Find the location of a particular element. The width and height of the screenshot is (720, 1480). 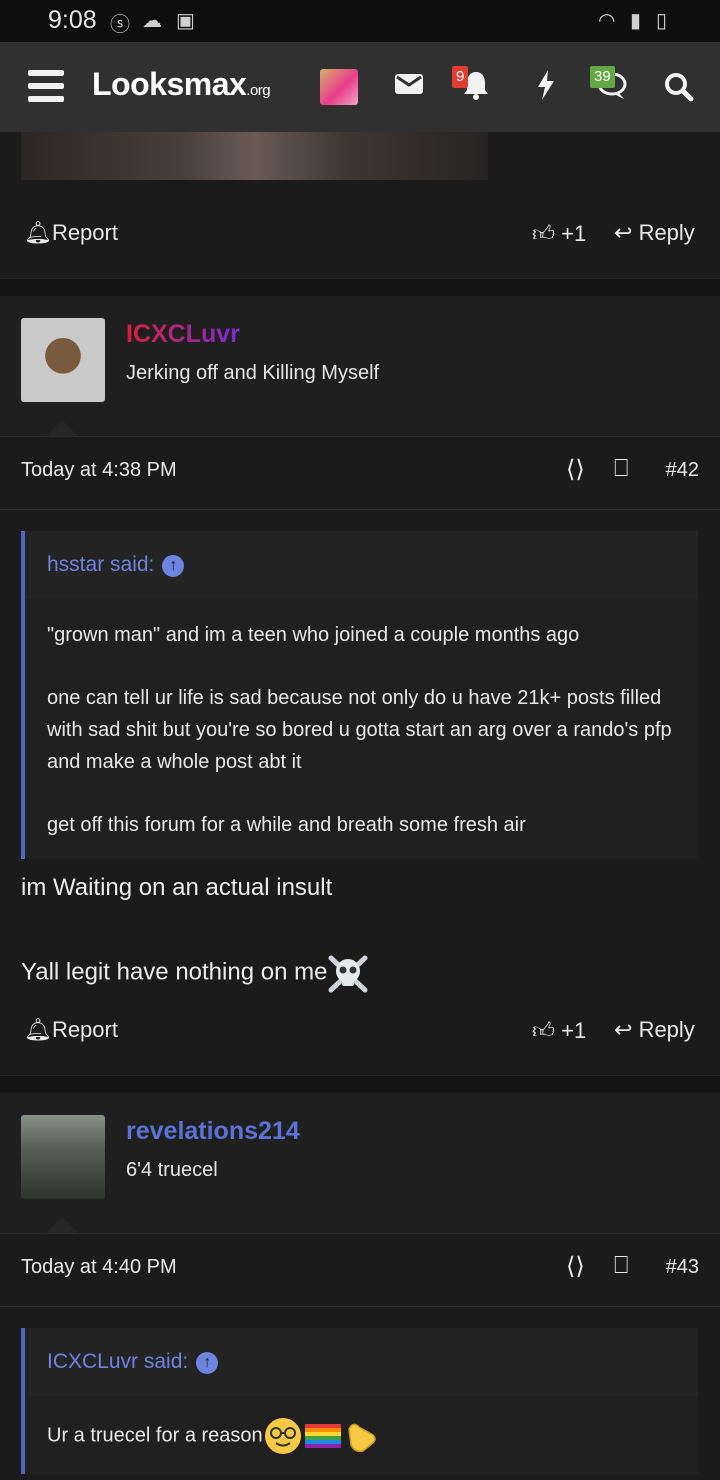

battery-icon: ▯ is located at coordinates (662, 21).